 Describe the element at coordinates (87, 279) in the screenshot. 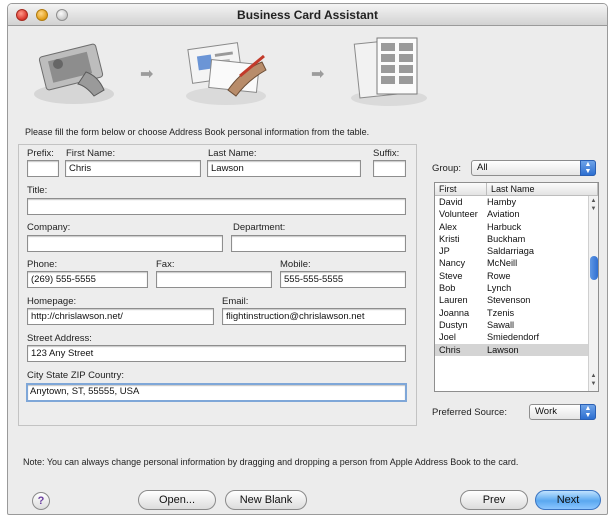

I see `phone-field: (269) 555-5555` at that location.